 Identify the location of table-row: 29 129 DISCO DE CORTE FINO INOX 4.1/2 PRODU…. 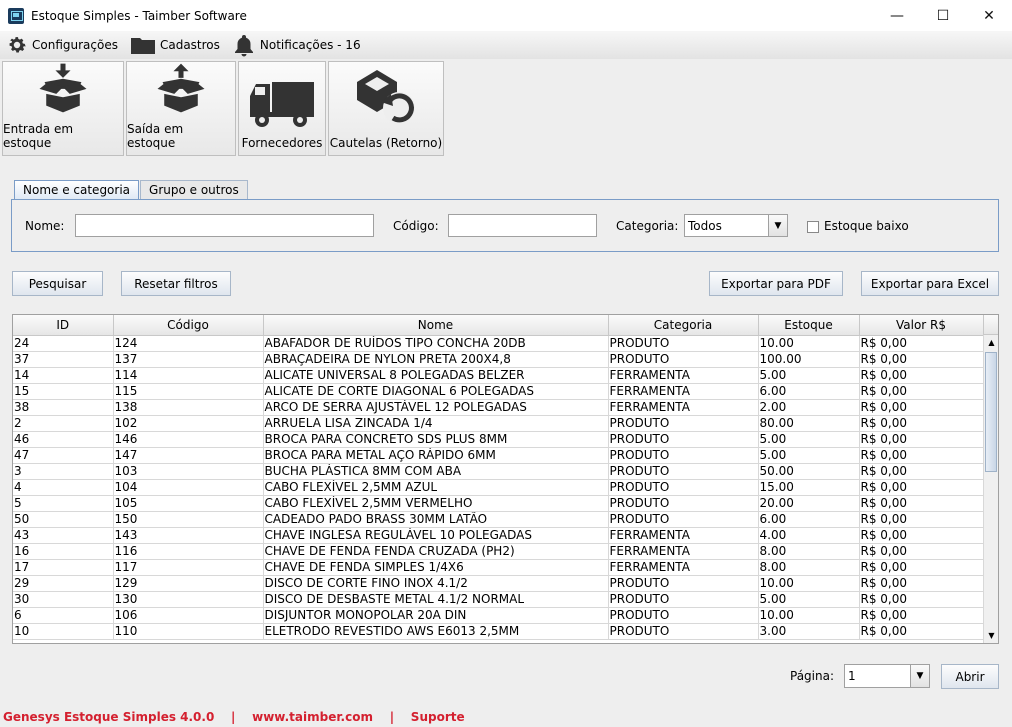
(498, 583).